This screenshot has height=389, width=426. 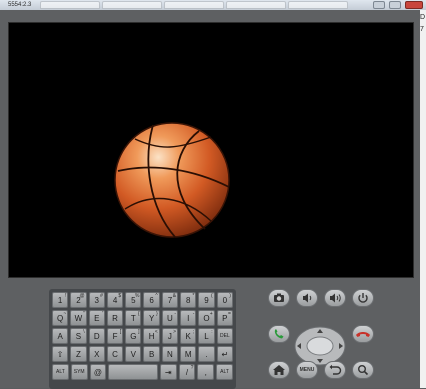 I want to click on key-2: 2 @, so click(x=78, y=300).